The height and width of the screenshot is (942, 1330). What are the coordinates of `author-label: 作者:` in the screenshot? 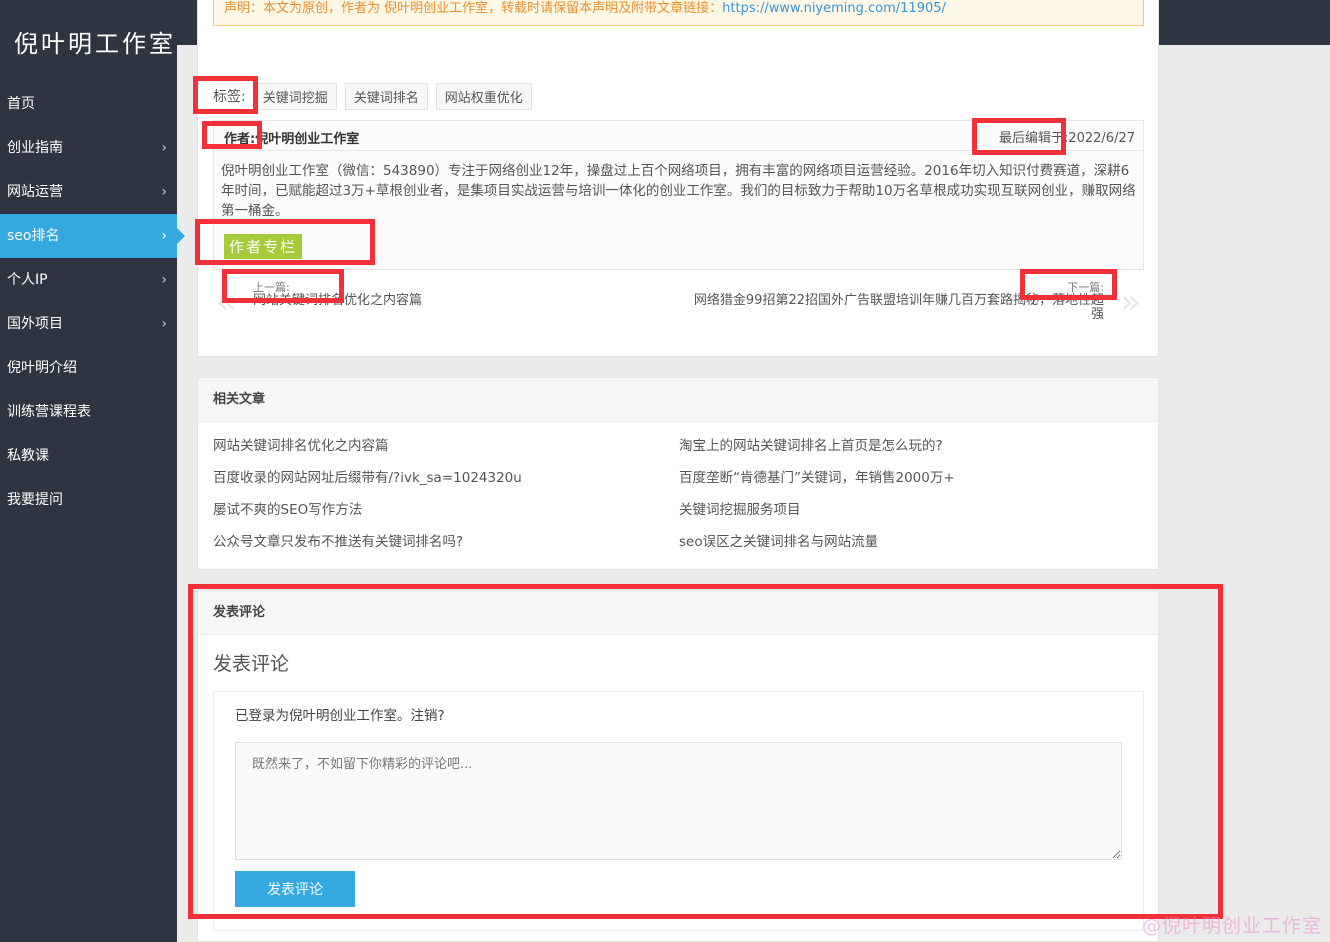 It's located at (240, 139).